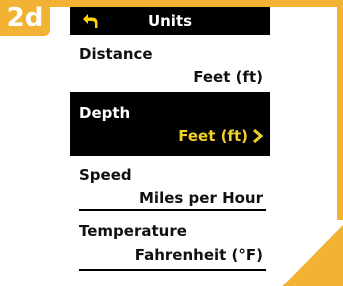 The height and width of the screenshot is (286, 343). What do you see at coordinates (133, 231) in the screenshot?
I see `row-label-temperature: Temperature` at bounding box center [133, 231].